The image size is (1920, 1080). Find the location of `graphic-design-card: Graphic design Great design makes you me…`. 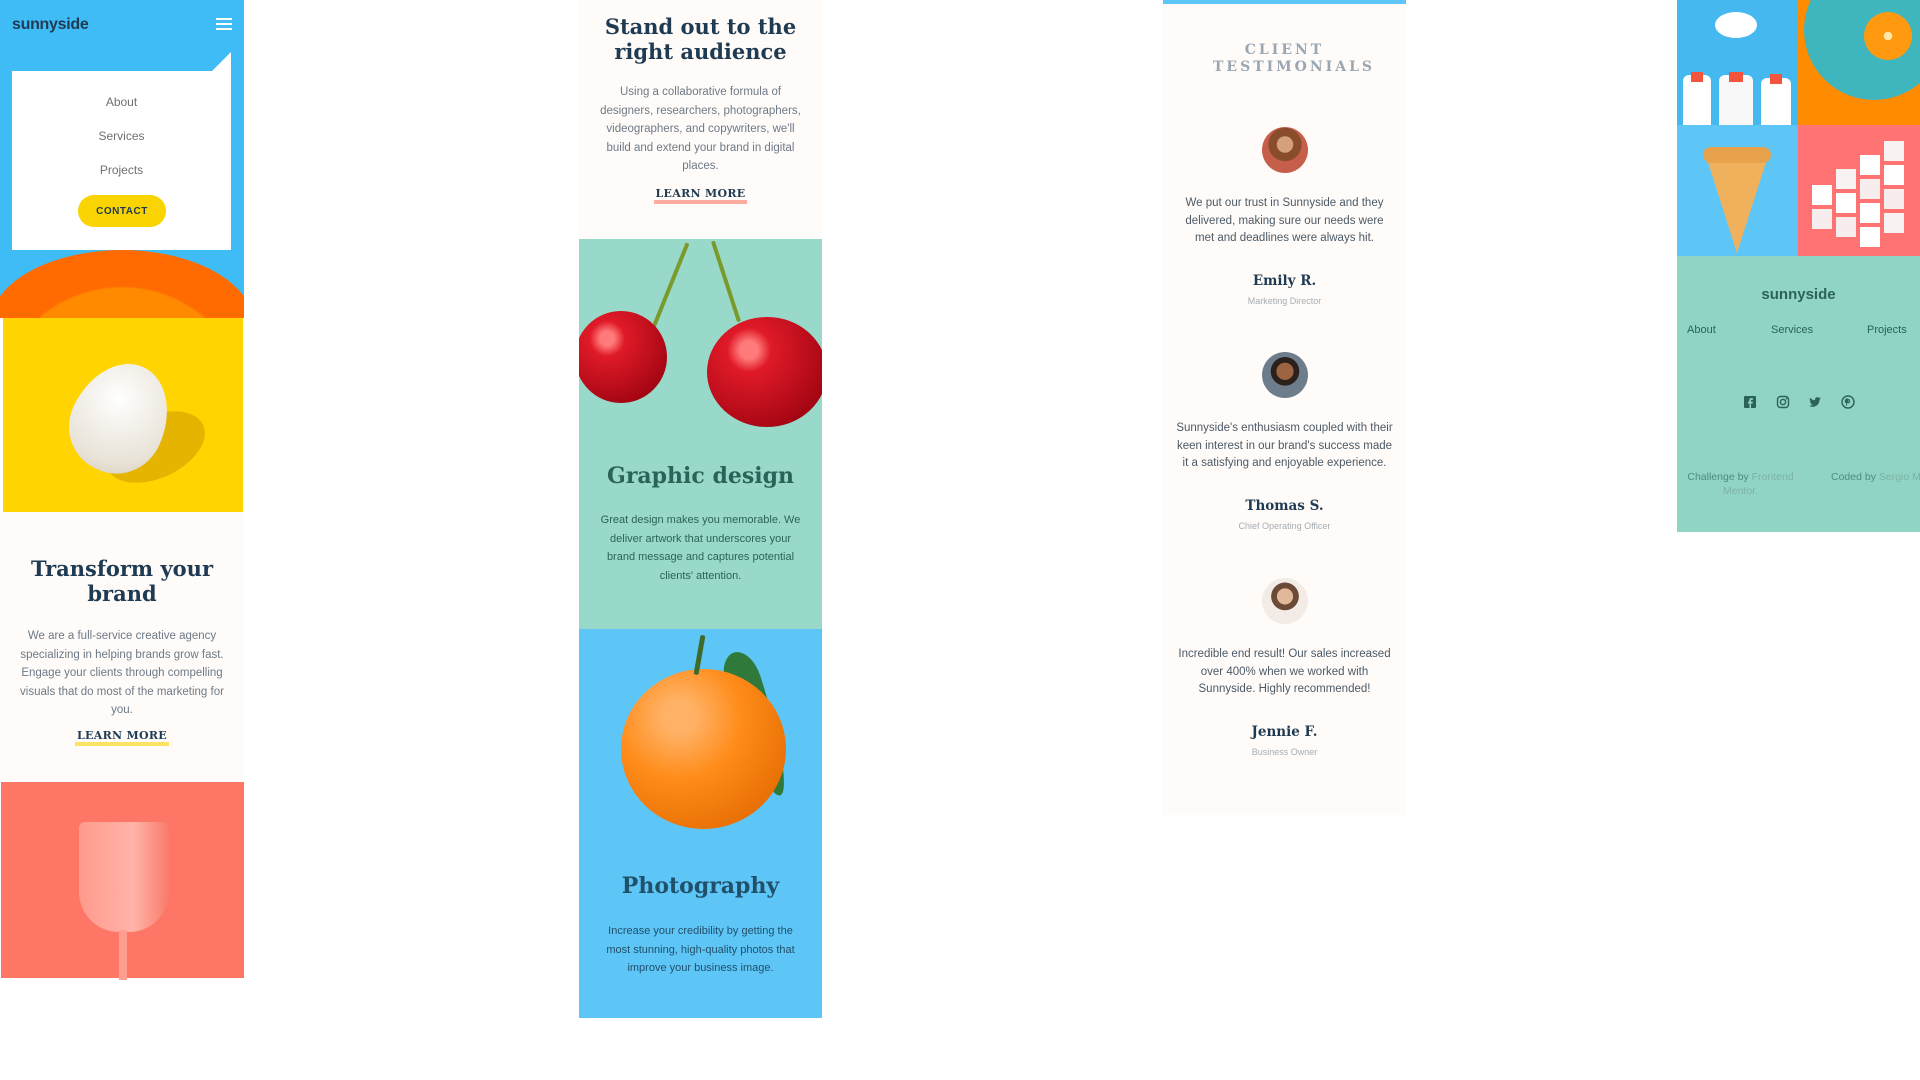

graphic-design-card: Graphic design Great design makes you me… is located at coordinates (700, 434).